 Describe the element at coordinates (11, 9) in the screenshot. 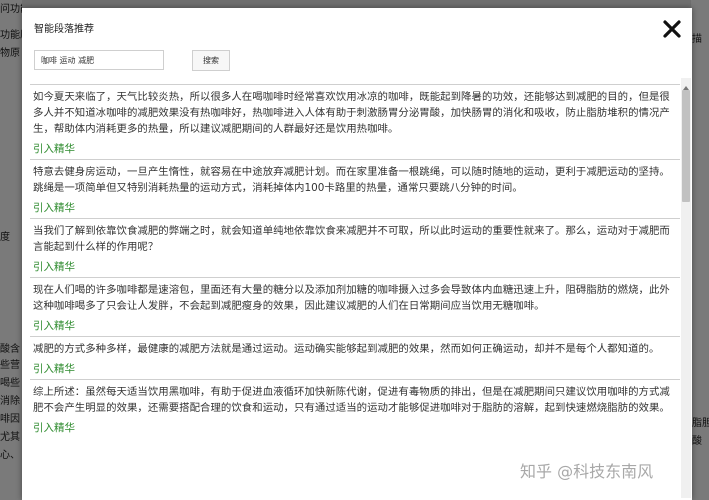

I see `background-text: 问功能介绍` at that location.